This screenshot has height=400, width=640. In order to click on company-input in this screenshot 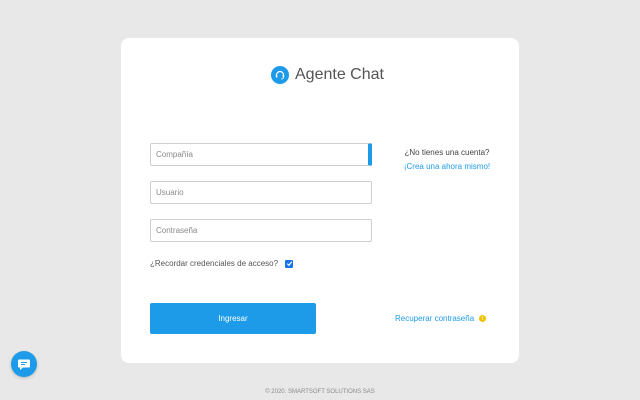, I will do `click(261, 154)`.